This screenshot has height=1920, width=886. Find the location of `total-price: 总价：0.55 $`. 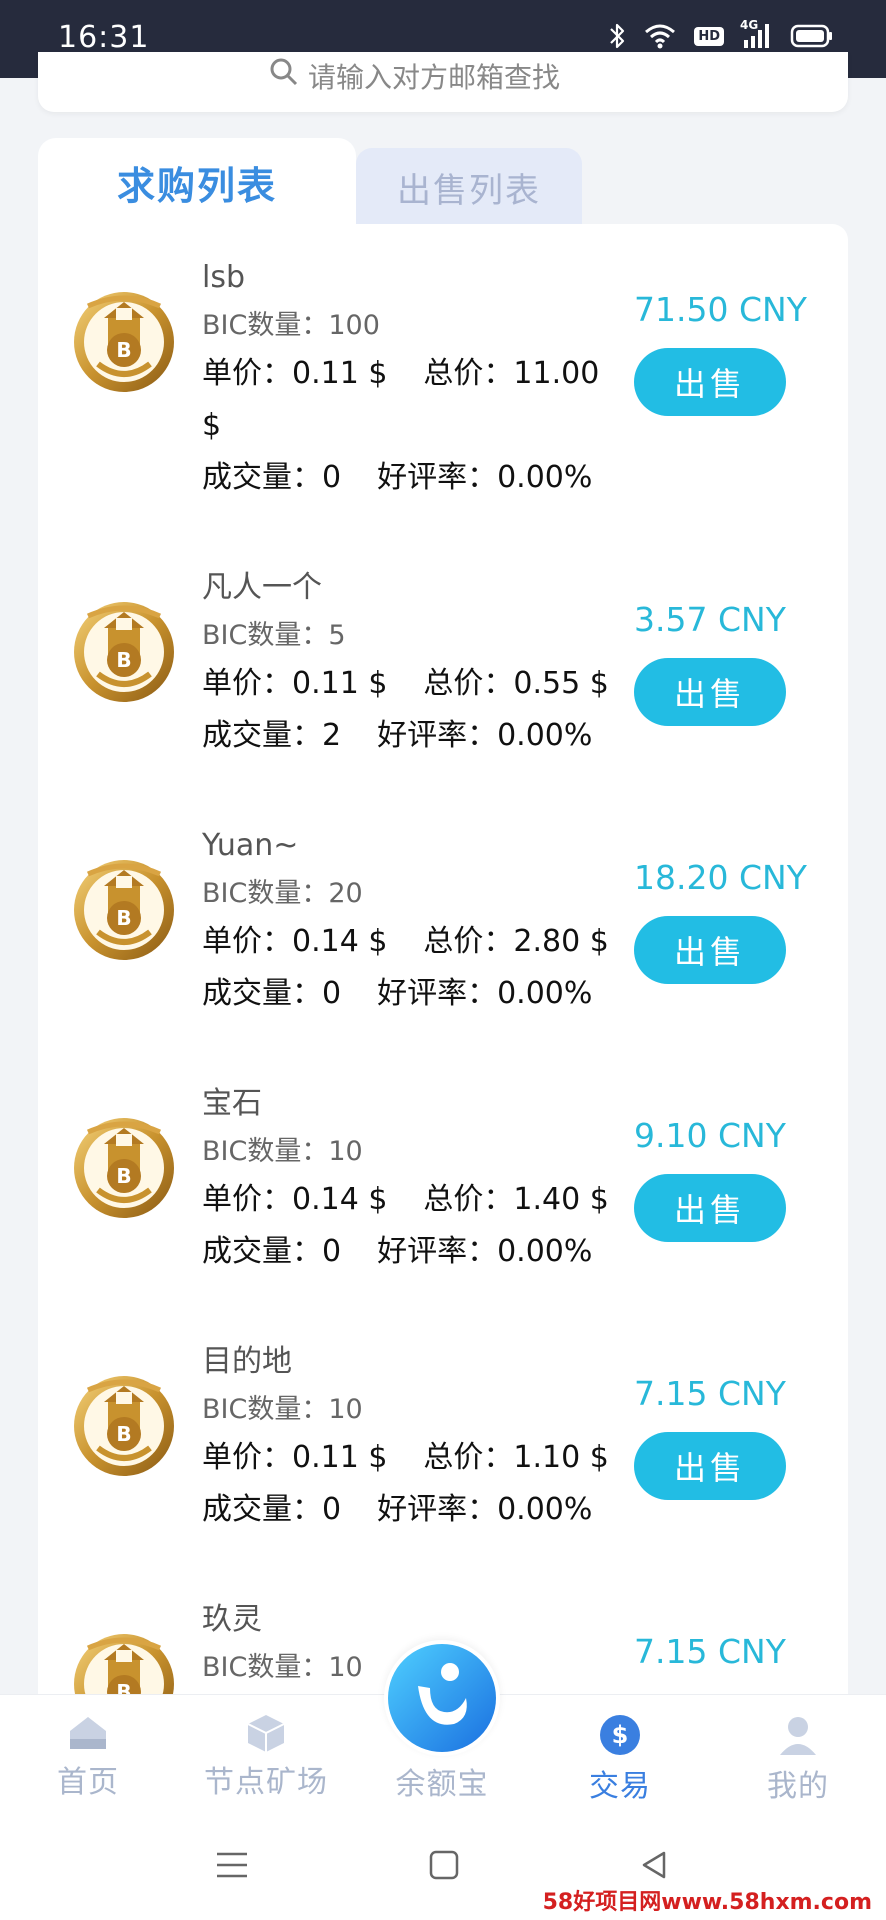

total-price: 总价：0.55 $ is located at coordinates (516, 683).